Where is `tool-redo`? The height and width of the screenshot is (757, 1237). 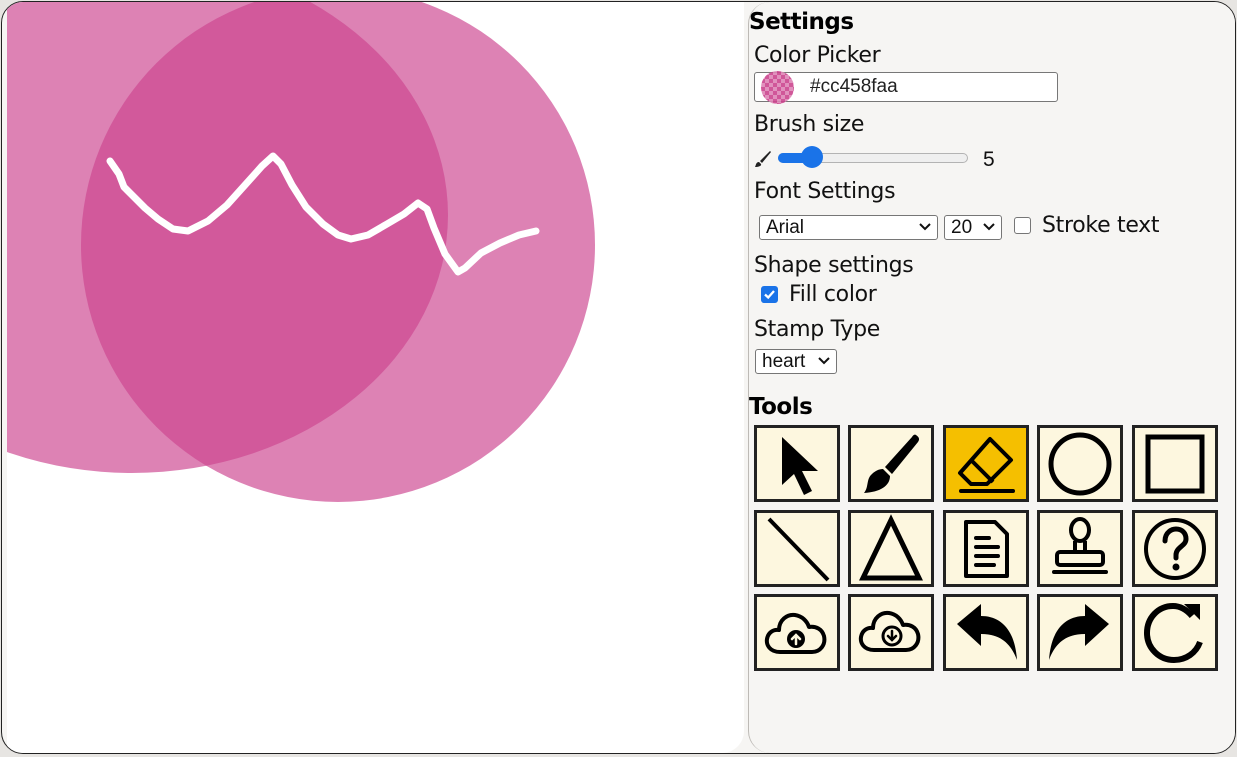
tool-redo is located at coordinates (1080, 632).